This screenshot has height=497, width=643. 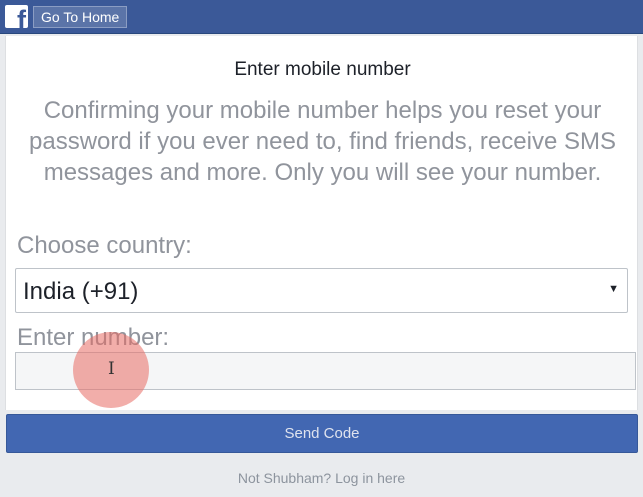 I want to click on number-label: Enter number:, so click(x=93, y=337).